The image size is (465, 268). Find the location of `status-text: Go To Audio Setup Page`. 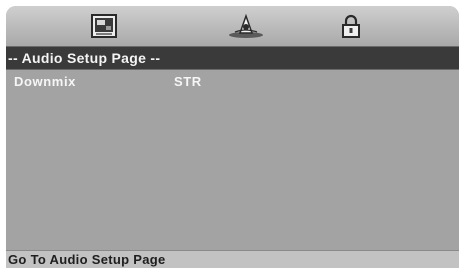

status-text: Go To Audio Setup Page is located at coordinates (87, 259).